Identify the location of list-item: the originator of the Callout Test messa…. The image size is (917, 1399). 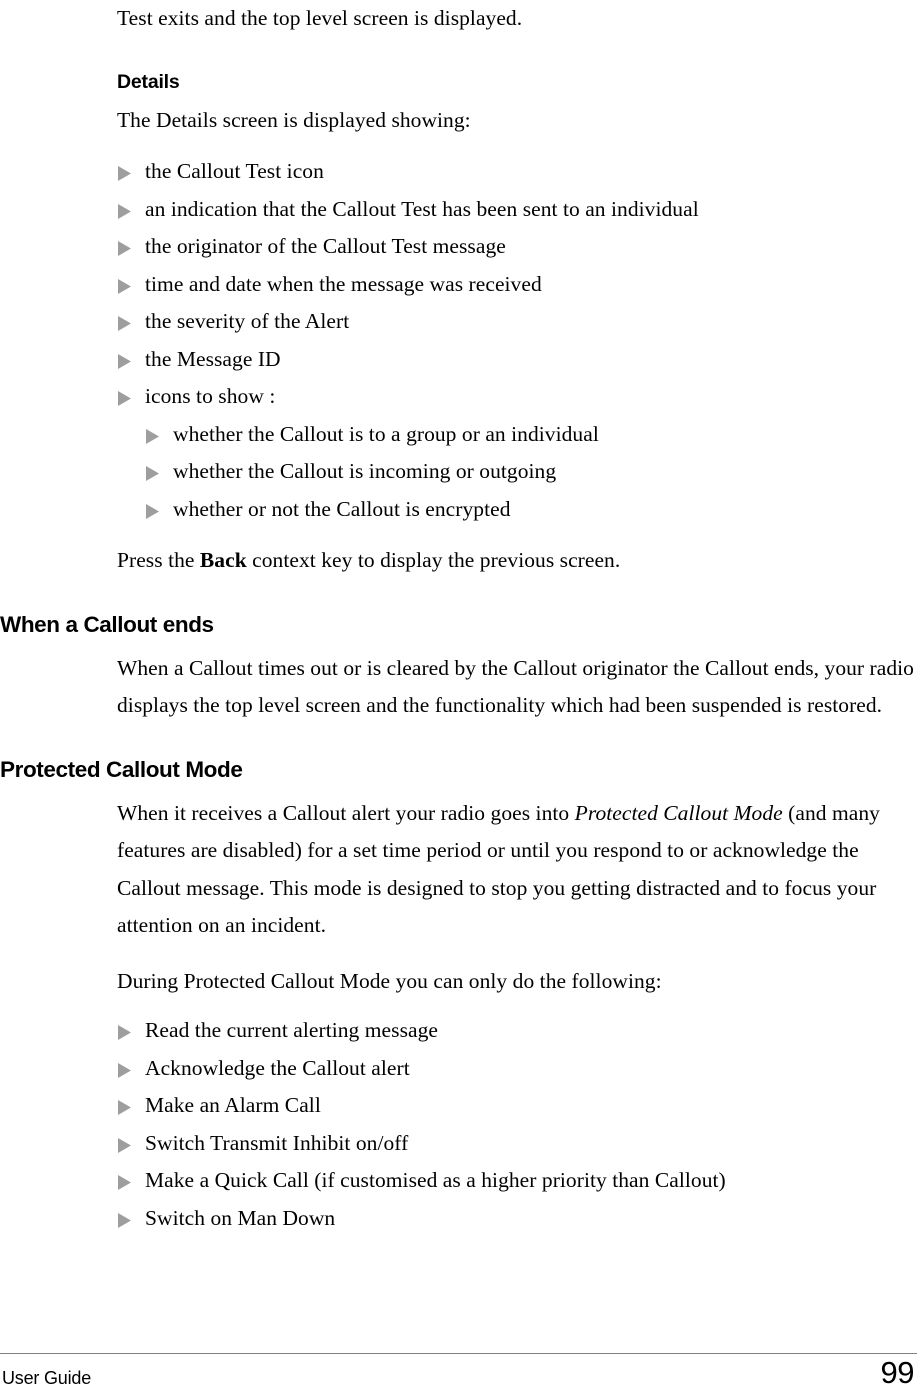
(458, 247).